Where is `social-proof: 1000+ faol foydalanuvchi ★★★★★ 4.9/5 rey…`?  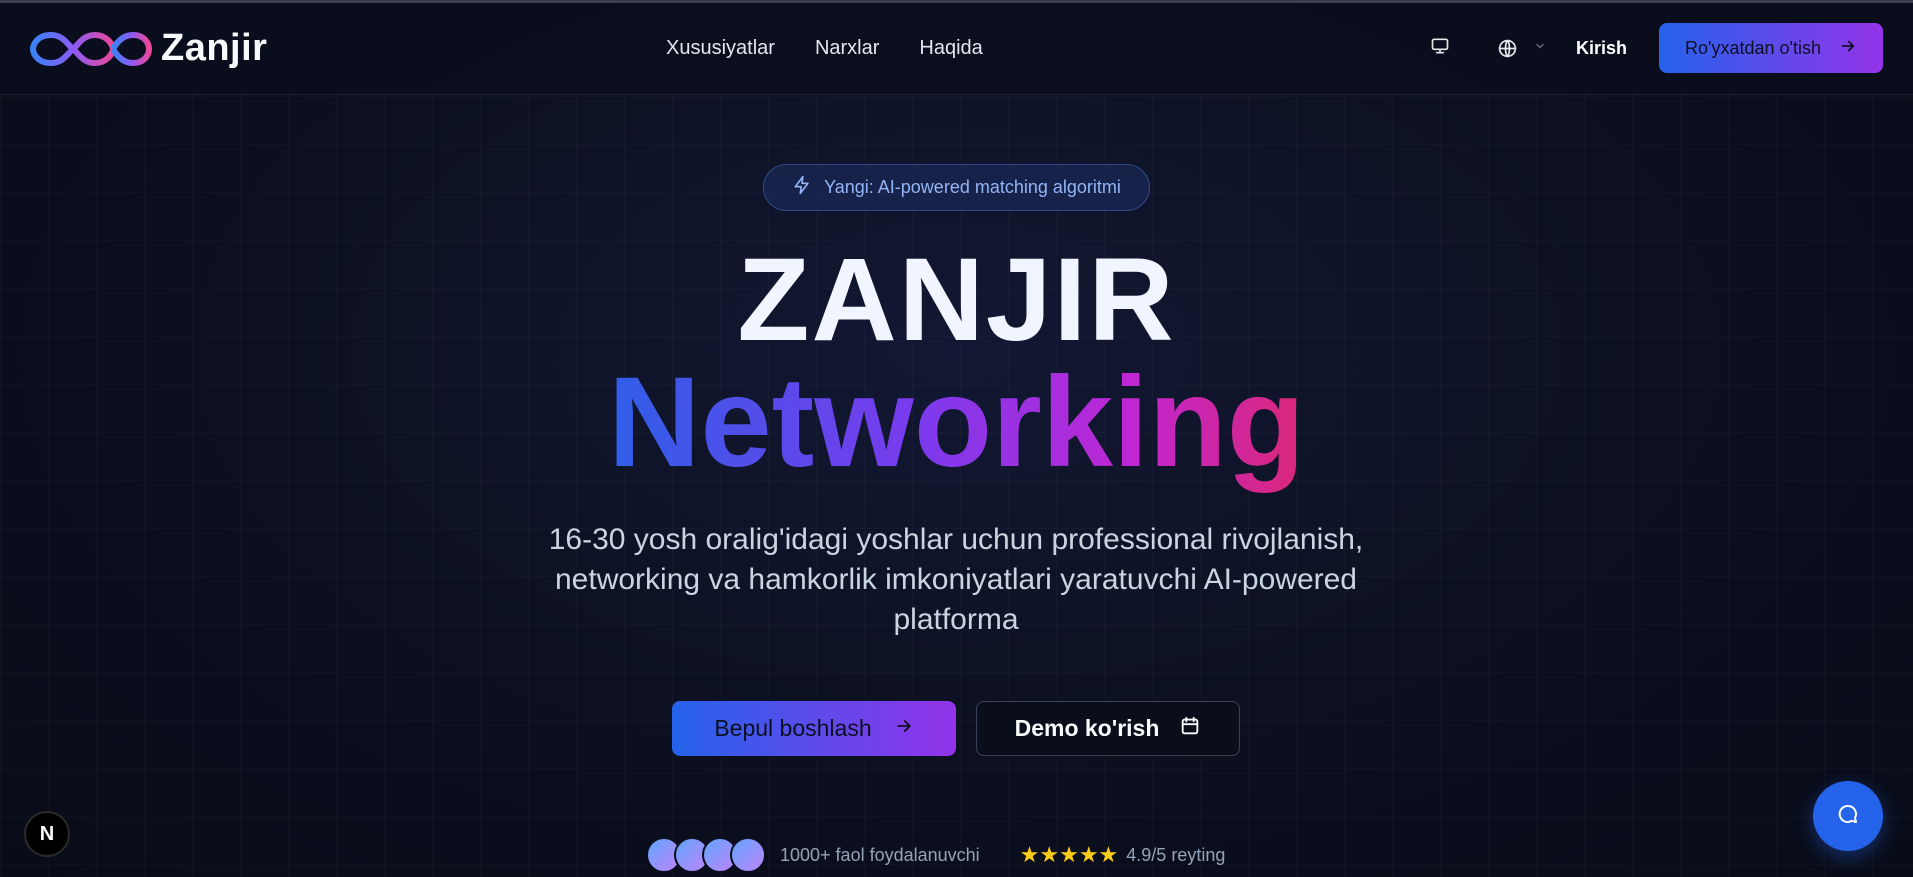
social-proof: 1000+ faol foydalanuvchi ★★★★★ 4.9/5 rey… is located at coordinates (935, 855).